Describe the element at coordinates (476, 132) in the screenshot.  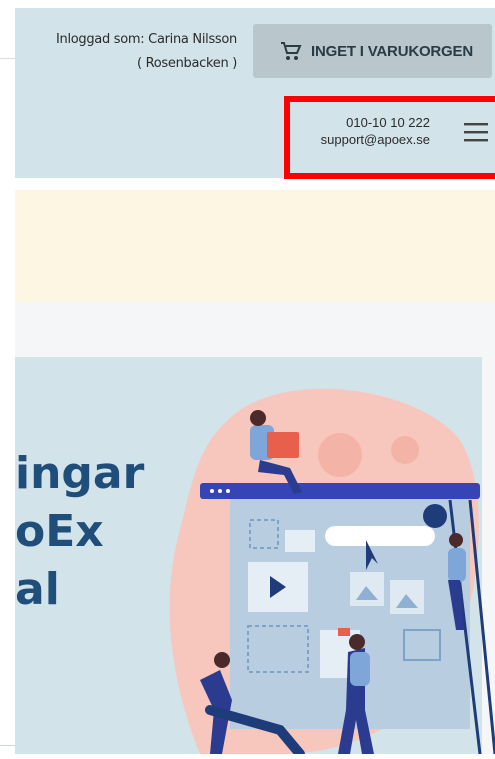
I see `hamburger-menu-icon` at that location.